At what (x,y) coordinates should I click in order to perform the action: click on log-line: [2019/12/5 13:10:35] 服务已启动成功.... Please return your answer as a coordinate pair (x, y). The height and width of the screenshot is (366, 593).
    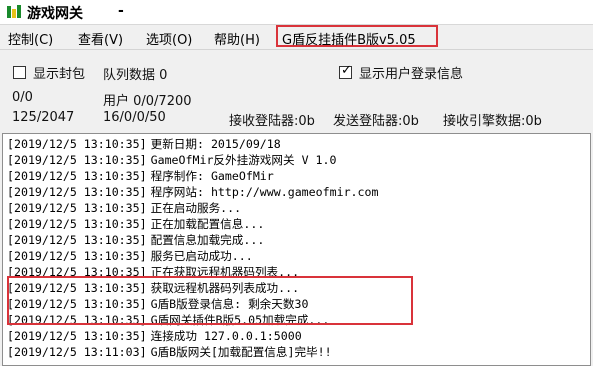
    Looking at the image, I should click on (130, 256).